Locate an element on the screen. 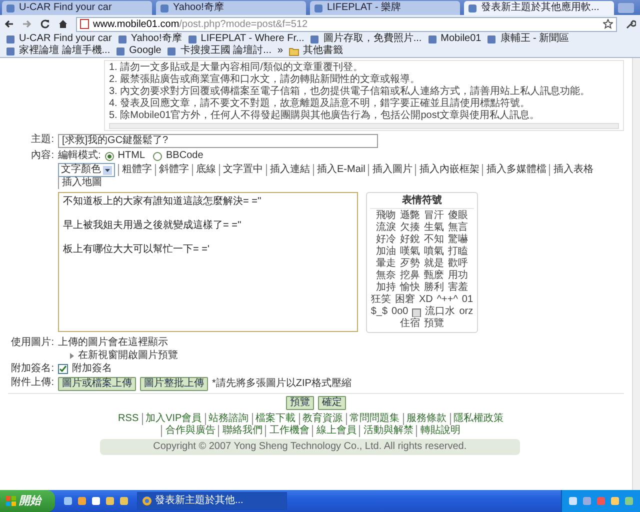 This screenshot has height=512, width=640. footer-link: 常問問題集 is located at coordinates (373, 419).